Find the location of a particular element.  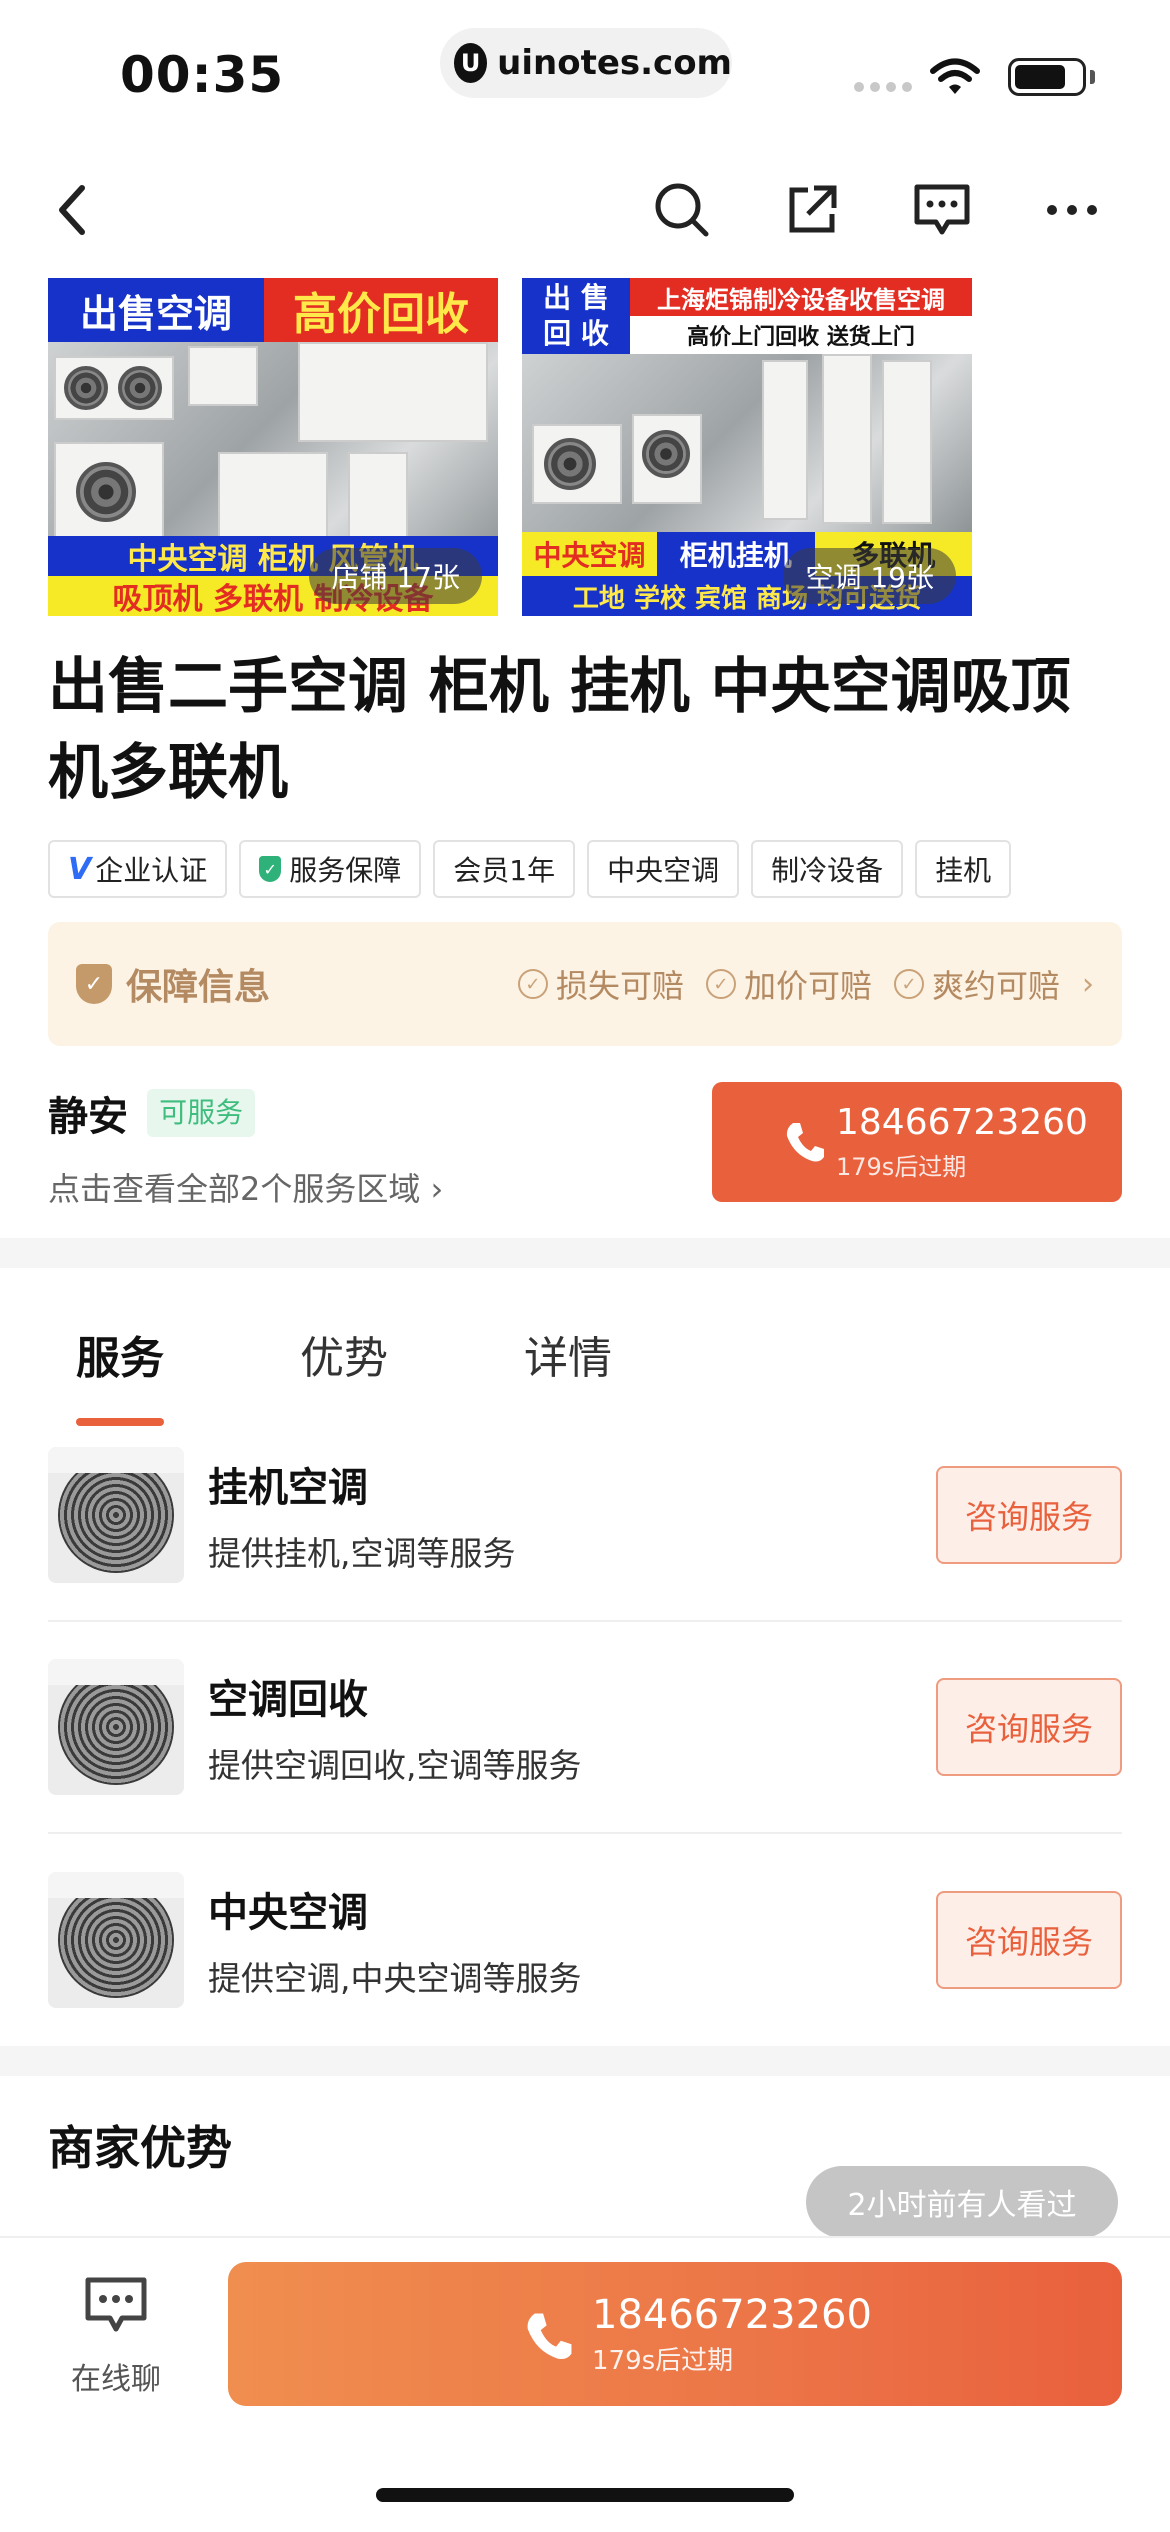

service-description: 提供空调回收,空调等服务 is located at coordinates (395, 1765).